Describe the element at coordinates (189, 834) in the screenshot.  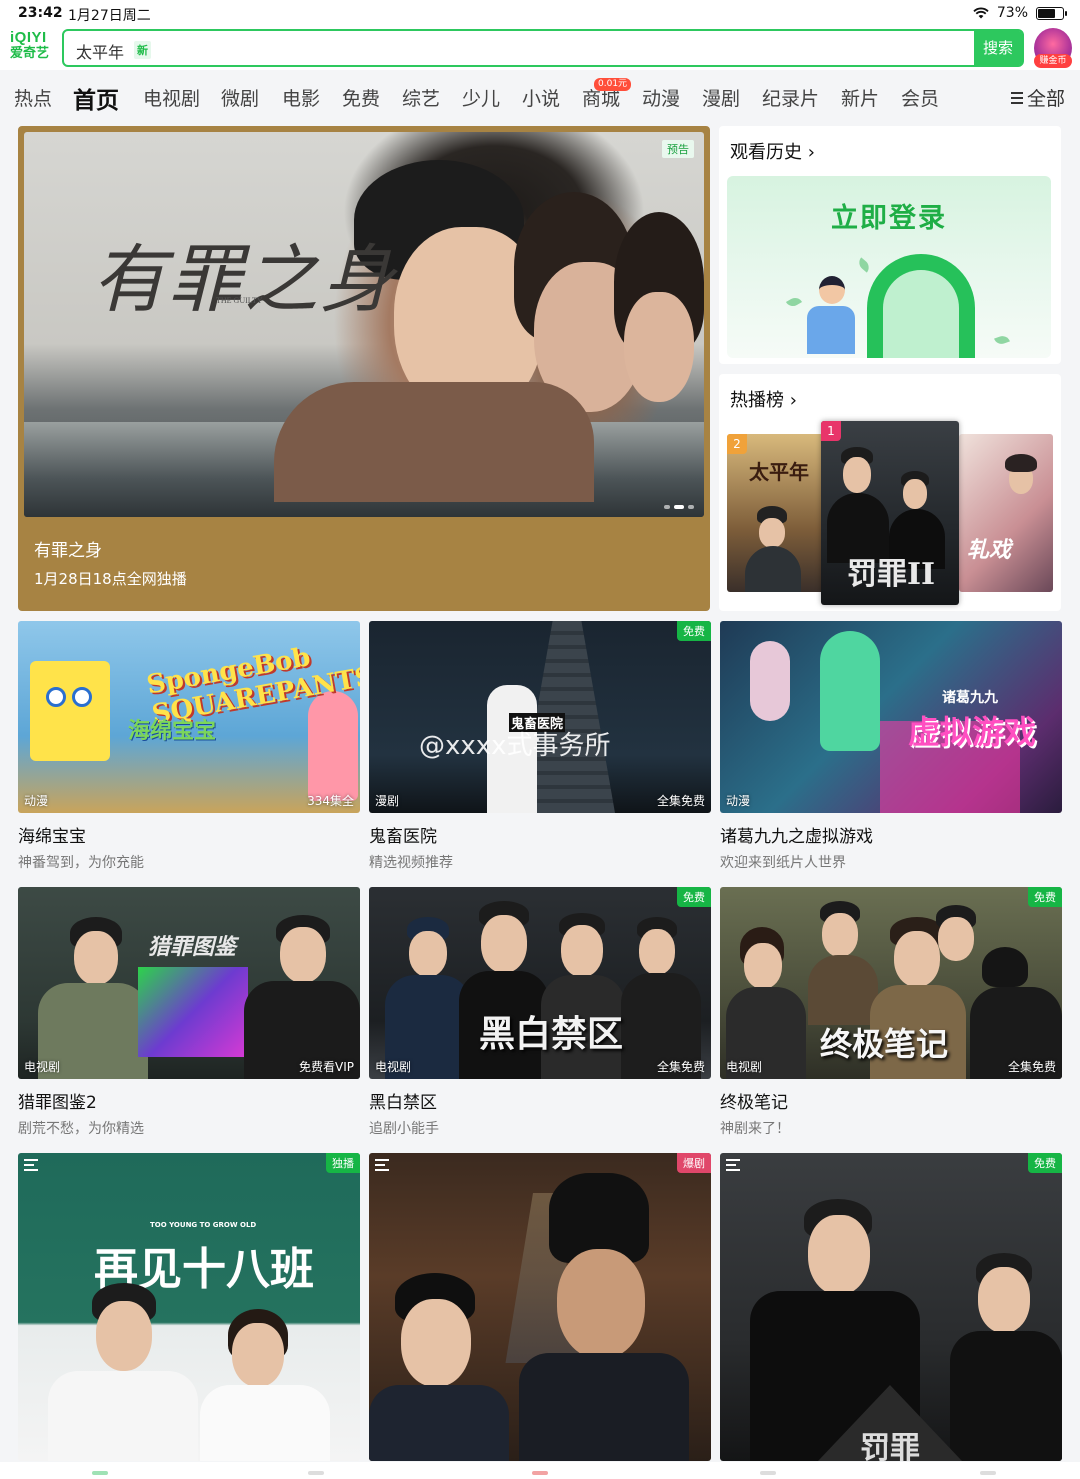
I see `video-title: 海绵宝宝` at that location.